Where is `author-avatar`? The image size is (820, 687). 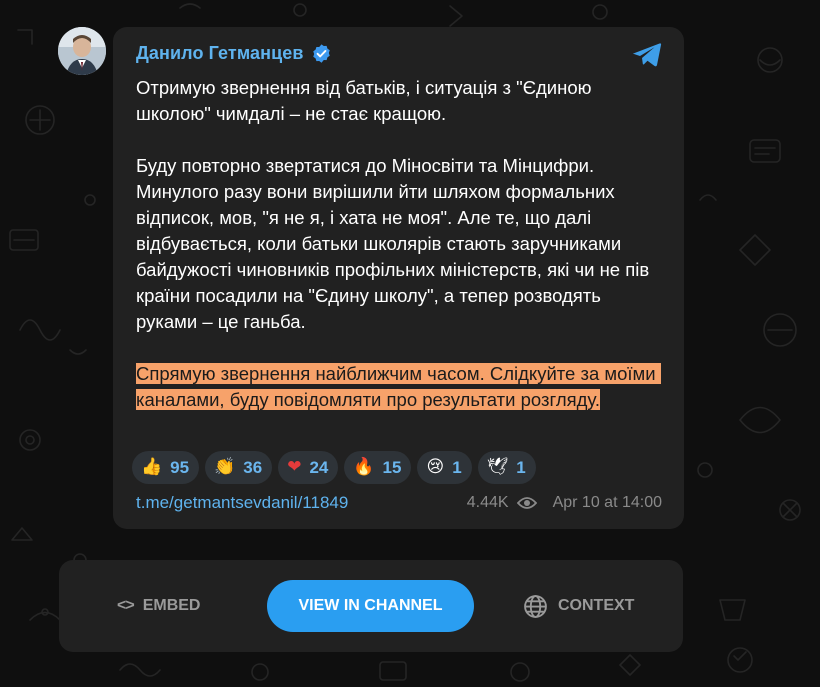 author-avatar is located at coordinates (82, 51).